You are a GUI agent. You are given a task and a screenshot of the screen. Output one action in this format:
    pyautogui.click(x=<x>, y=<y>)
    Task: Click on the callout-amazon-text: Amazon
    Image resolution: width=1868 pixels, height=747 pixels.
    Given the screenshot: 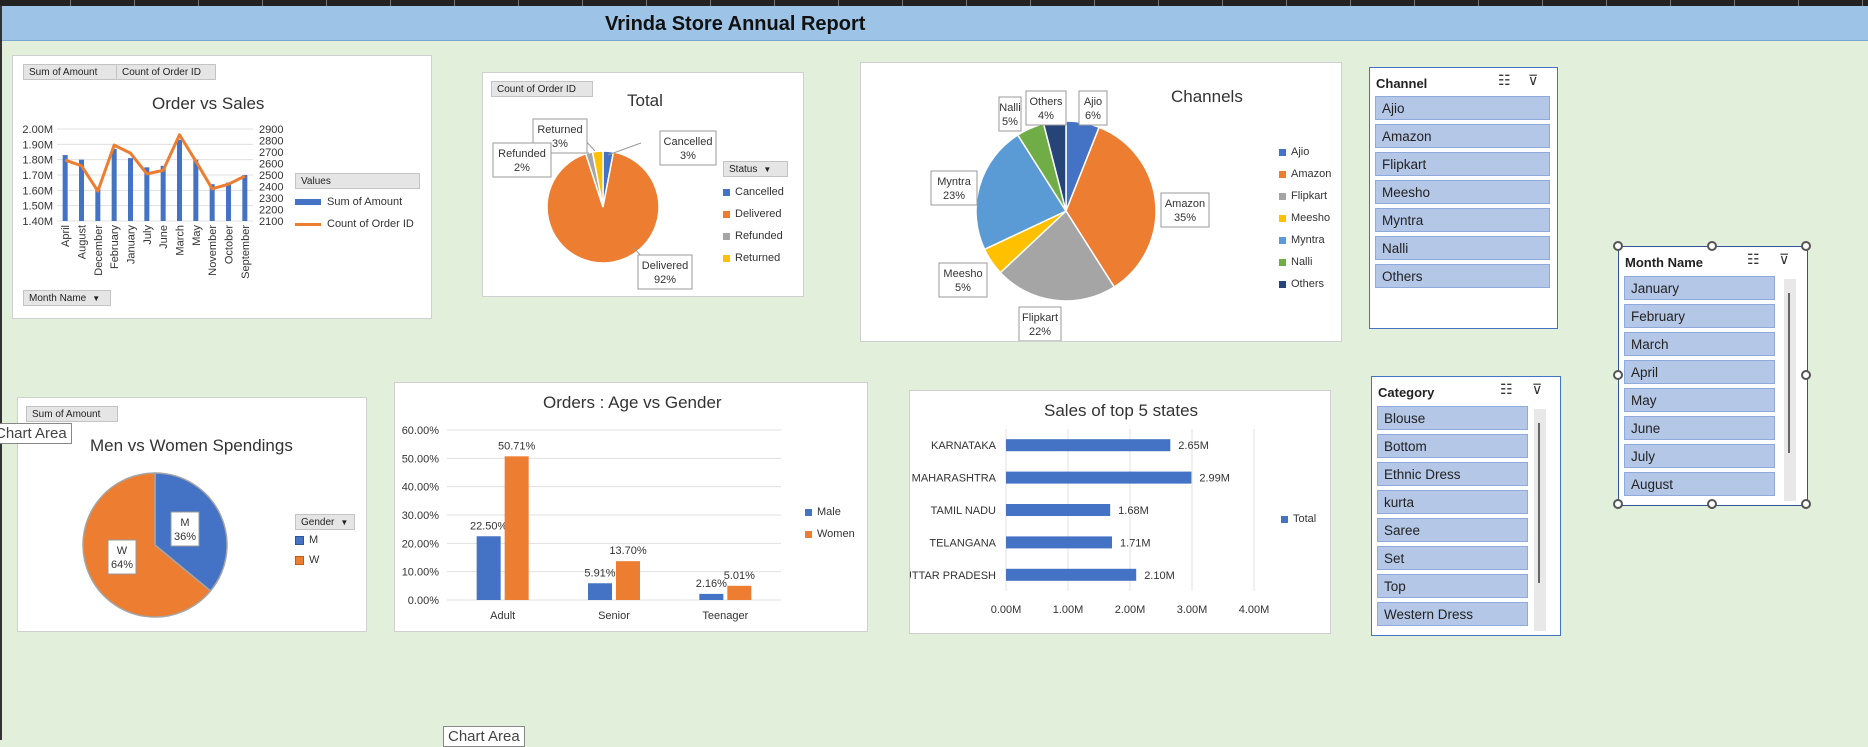 What is the action you would take?
    pyautogui.click(x=1185, y=204)
    